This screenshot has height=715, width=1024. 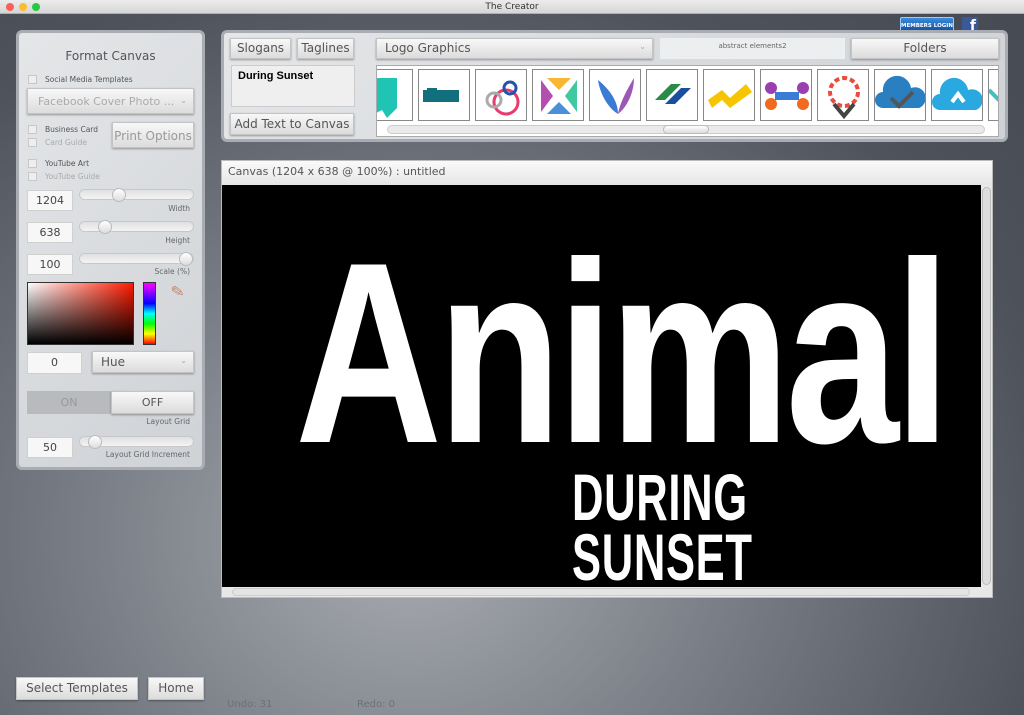 What do you see at coordinates (147, 454) in the screenshot?
I see `grid-increment-label: Layout Grid Increment` at bounding box center [147, 454].